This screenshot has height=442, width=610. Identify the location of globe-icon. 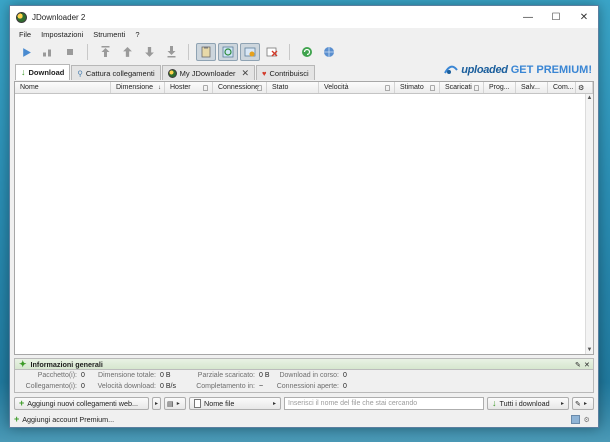
(329, 52).